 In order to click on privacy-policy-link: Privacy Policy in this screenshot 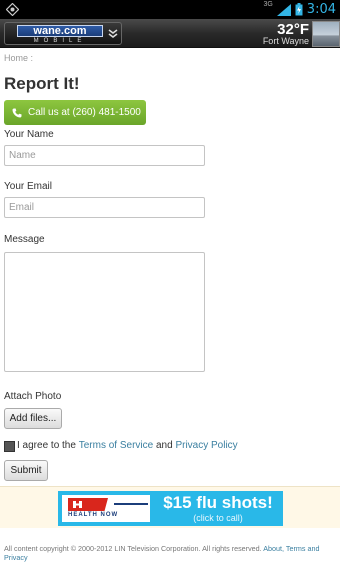, I will do `click(206, 445)`.